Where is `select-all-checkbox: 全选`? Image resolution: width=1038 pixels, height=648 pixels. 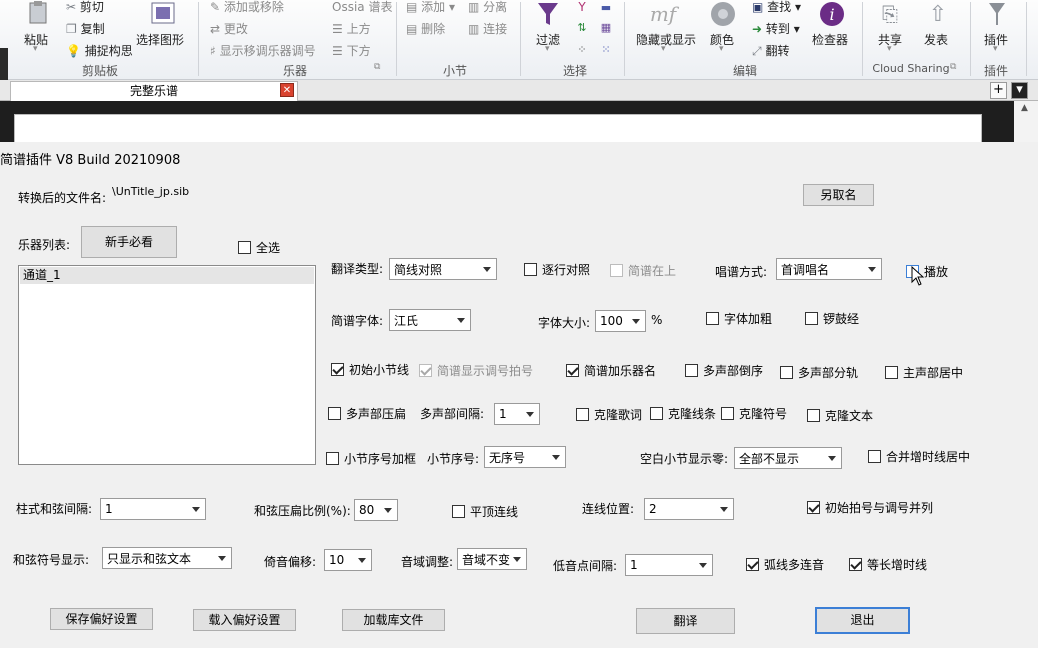
select-all-checkbox: 全选 is located at coordinates (259, 247).